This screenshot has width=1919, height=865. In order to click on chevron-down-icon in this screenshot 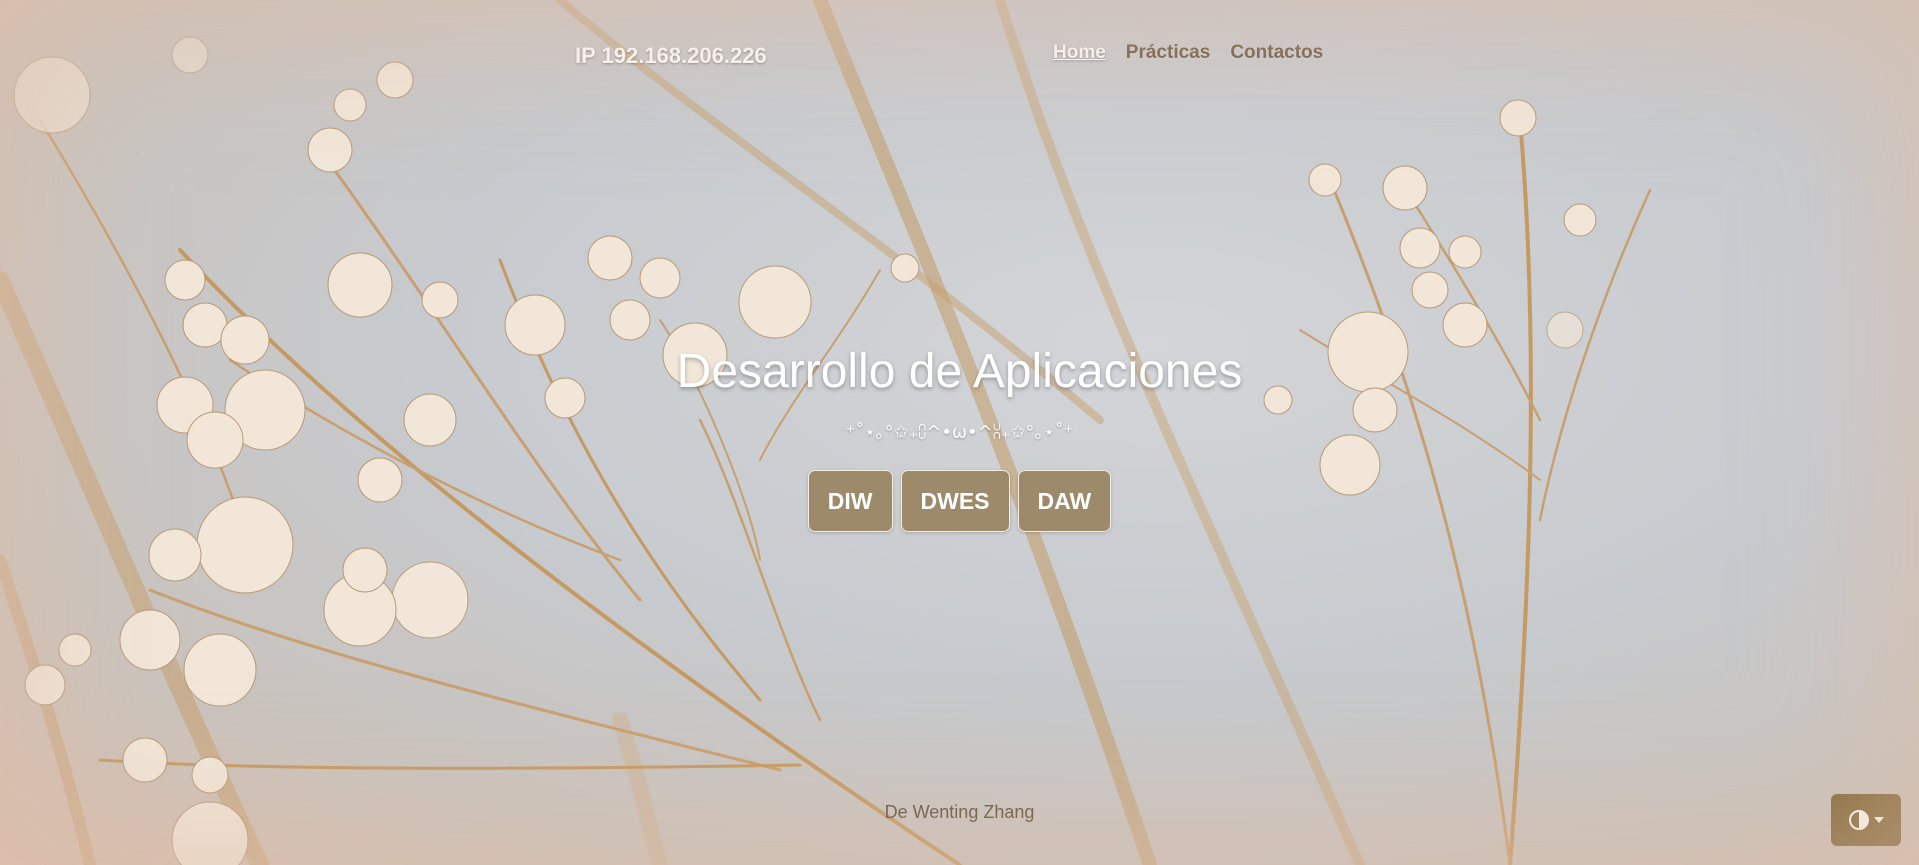, I will do `click(1879, 820)`.